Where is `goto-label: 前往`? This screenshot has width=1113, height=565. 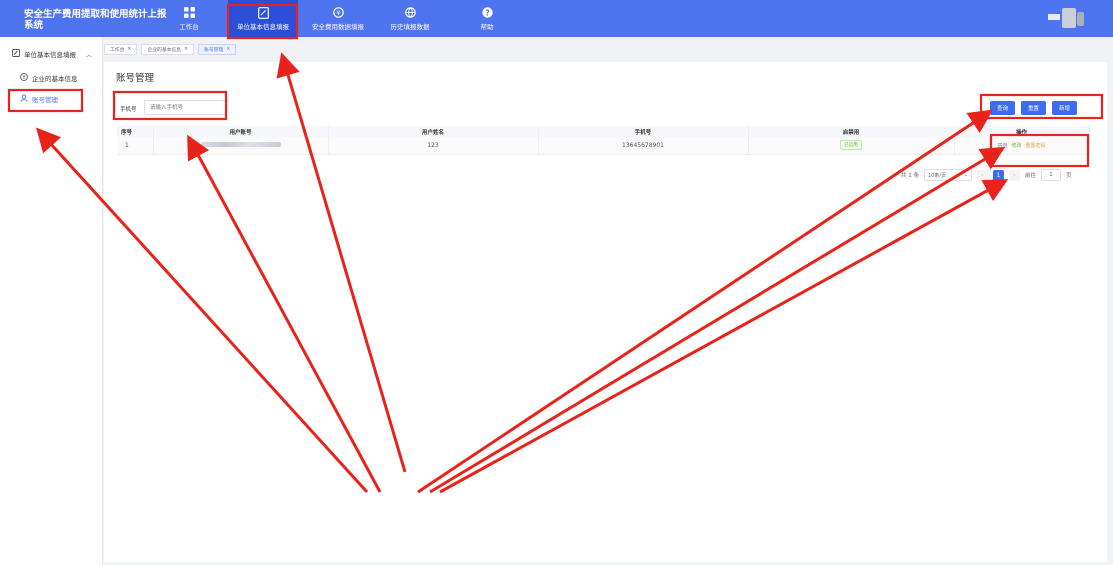
goto-label: 前往 is located at coordinates (1031, 176).